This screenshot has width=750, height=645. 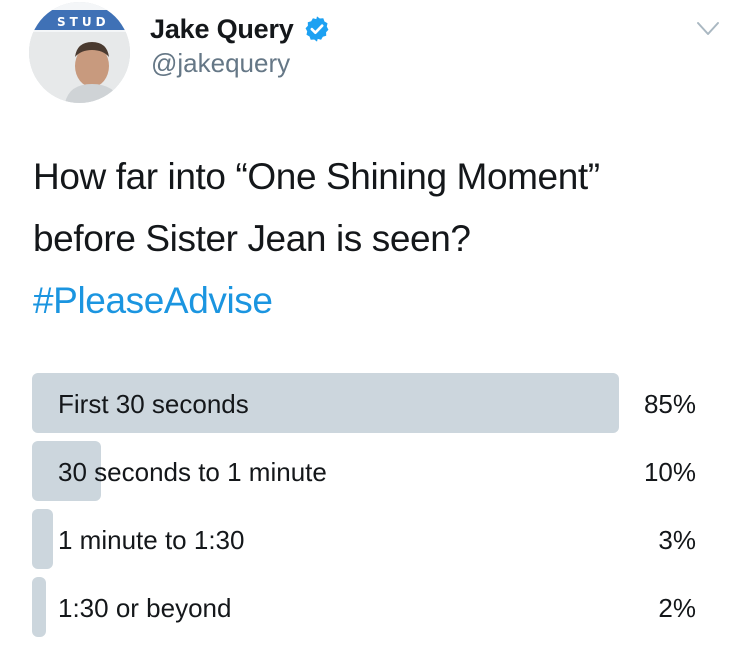 I want to click on poll-option-percent: 85%, so click(x=669, y=404).